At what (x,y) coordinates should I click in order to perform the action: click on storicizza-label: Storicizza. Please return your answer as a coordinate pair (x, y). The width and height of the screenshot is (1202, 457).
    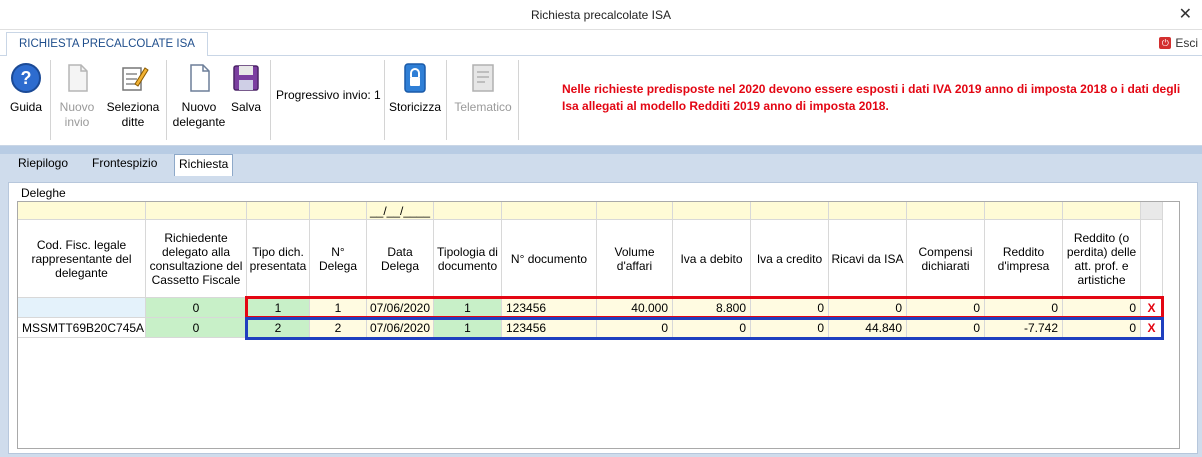
    Looking at the image, I should click on (414, 107).